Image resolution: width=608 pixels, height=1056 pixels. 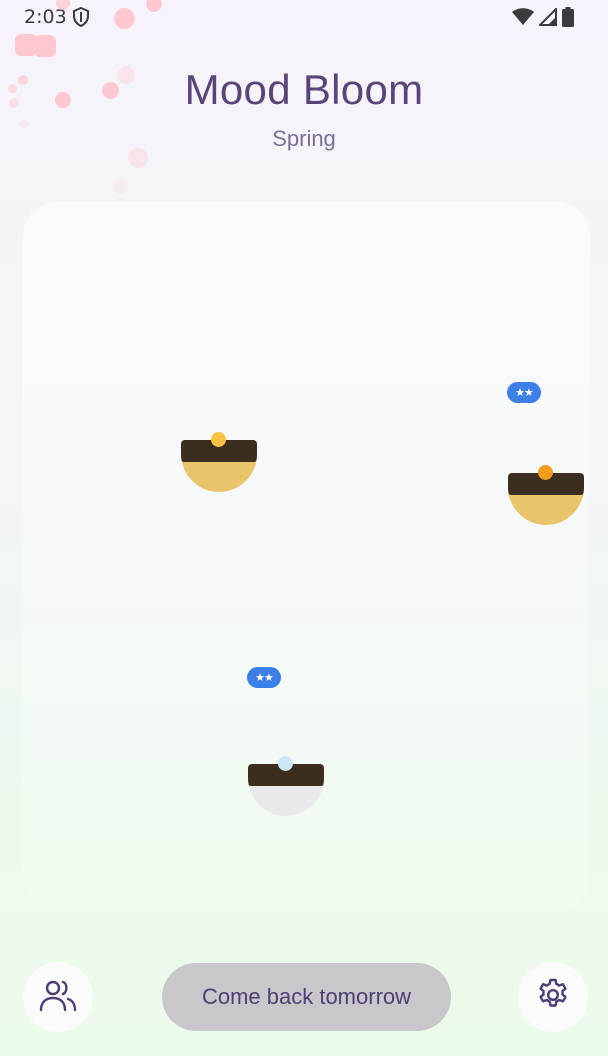 What do you see at coordinates (304, 17) in the screenshot?
I see `status-bar: 2:03` at bounding box center [304, 17].